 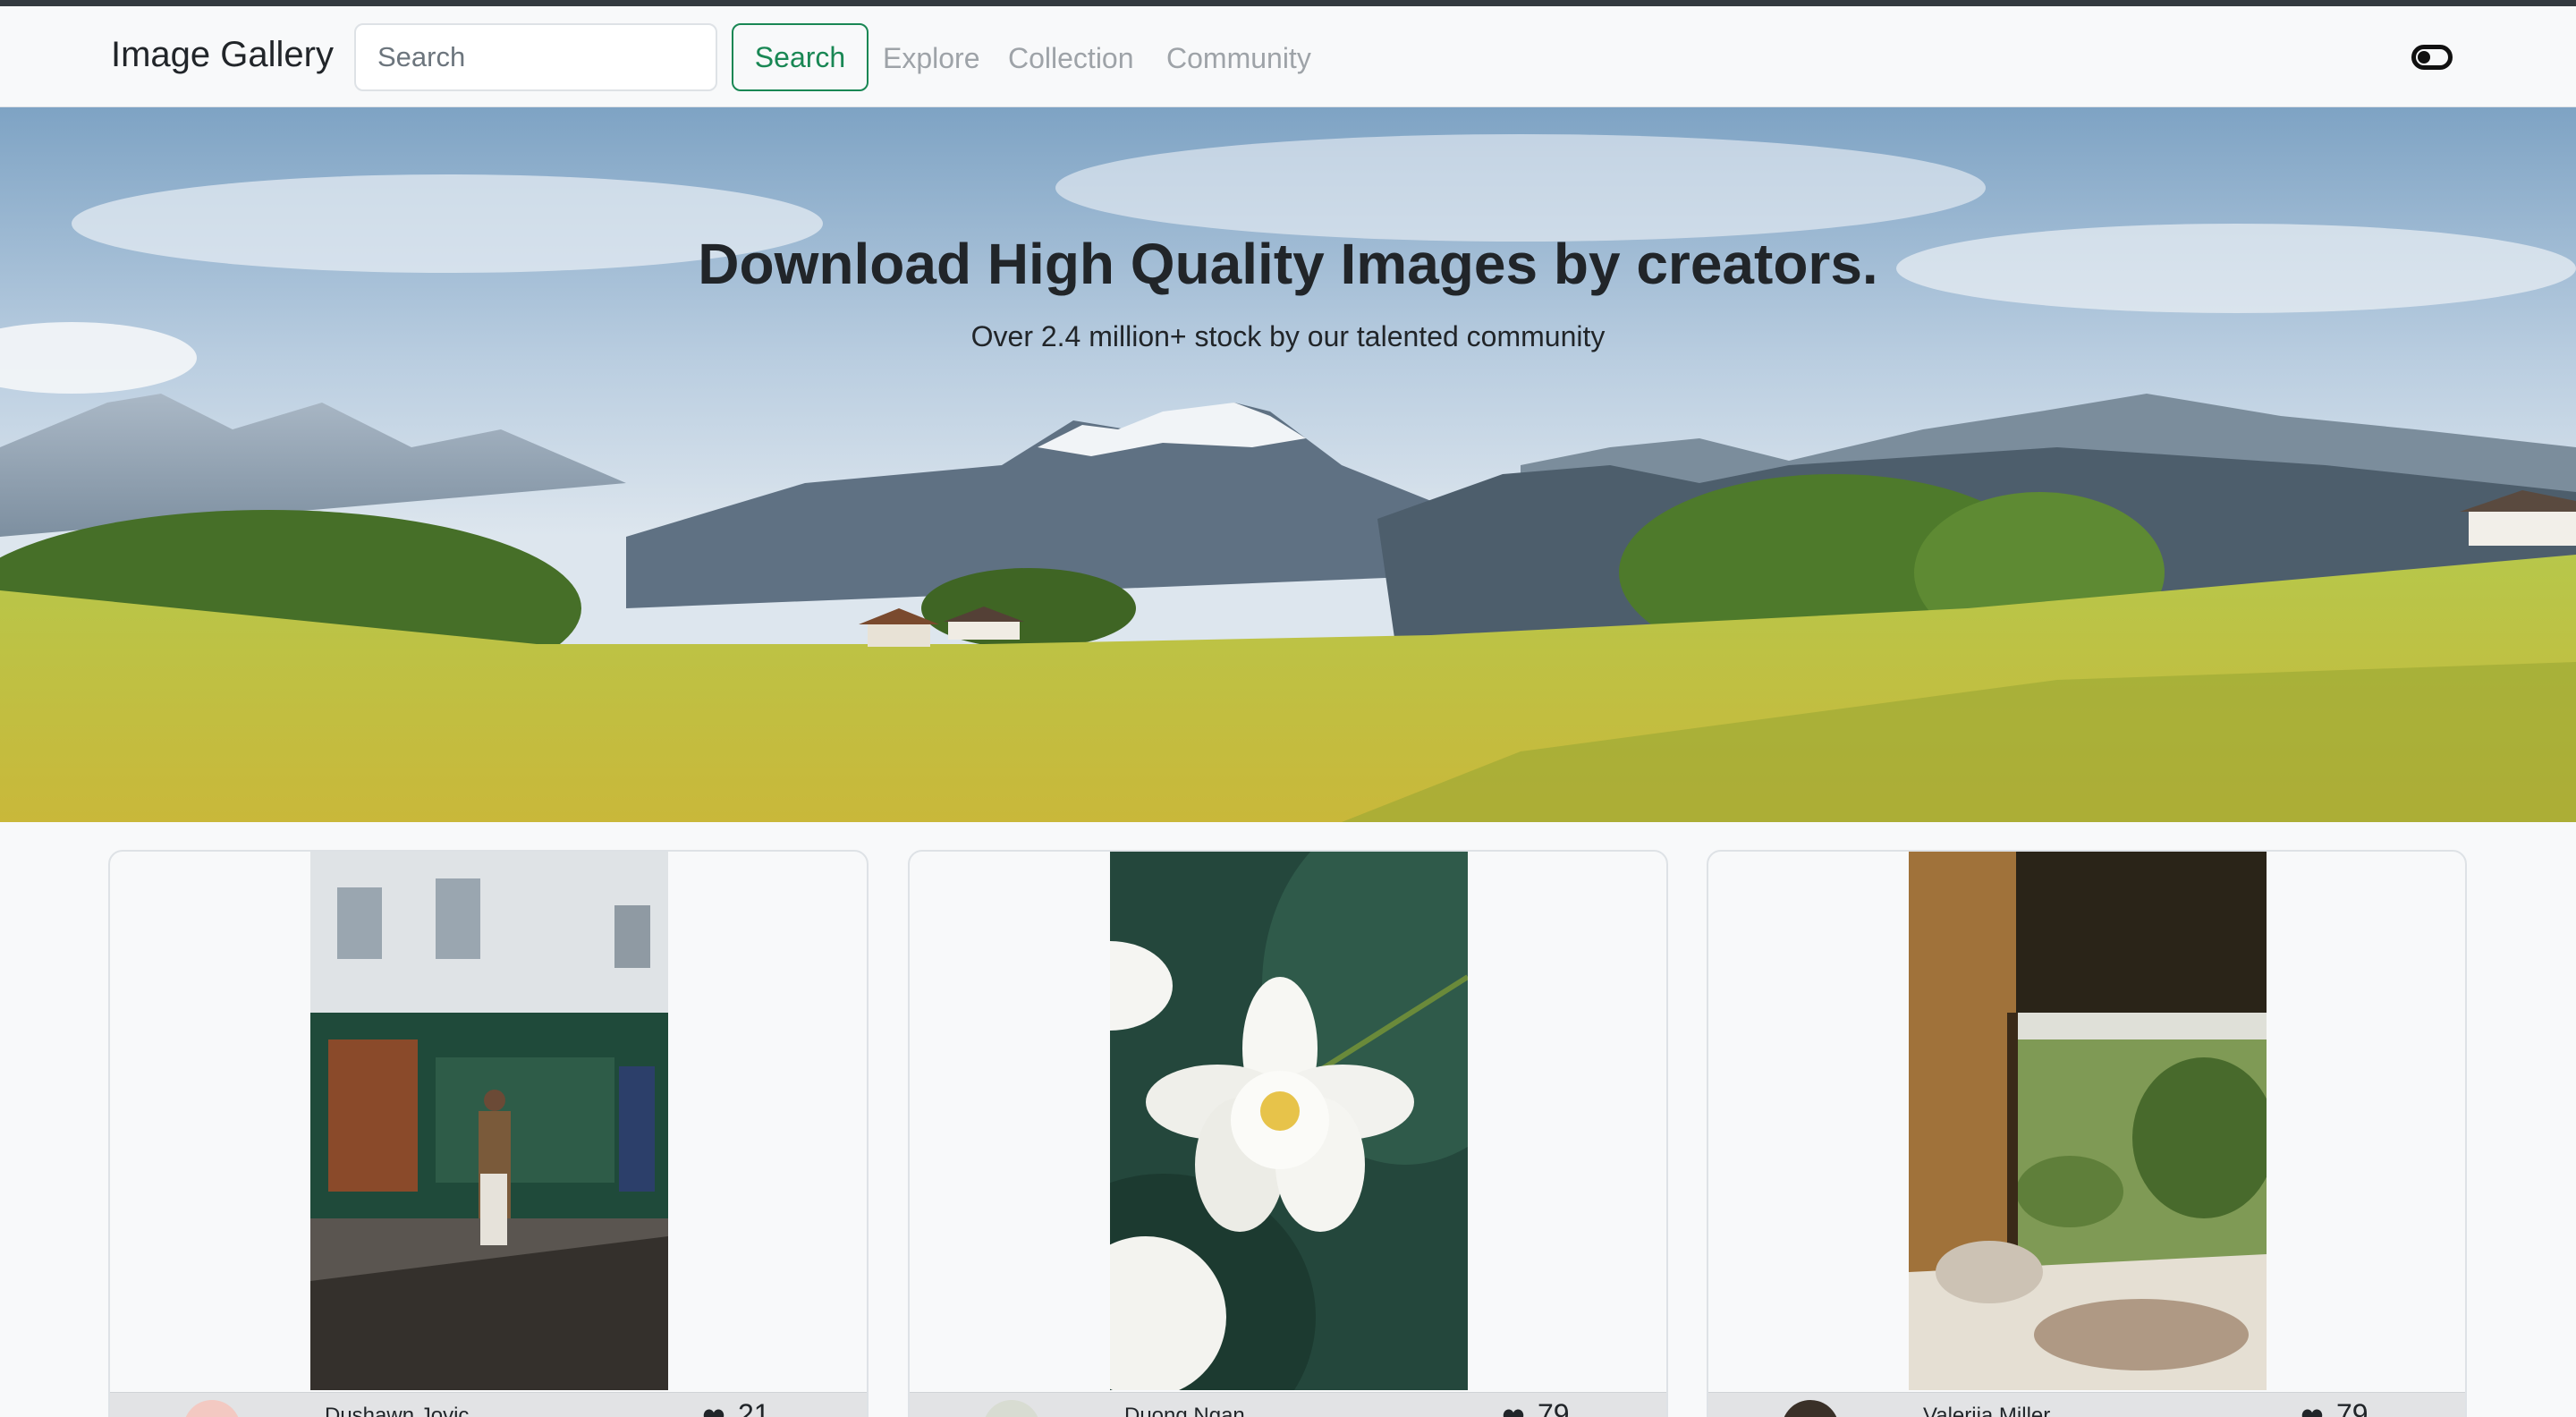 I want to click on card-footer: Valeriia Miller 79, so click(x=2086, y=1404).